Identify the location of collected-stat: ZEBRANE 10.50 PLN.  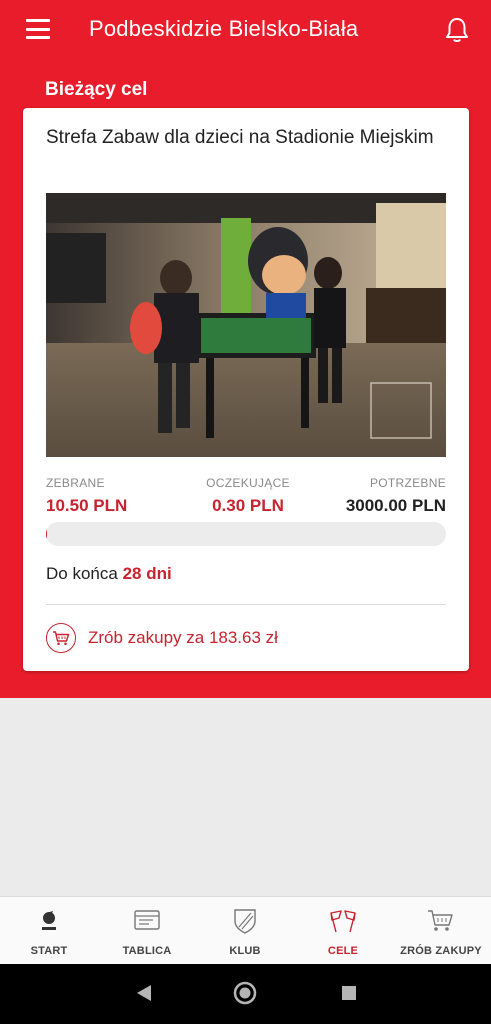
(86, 496).